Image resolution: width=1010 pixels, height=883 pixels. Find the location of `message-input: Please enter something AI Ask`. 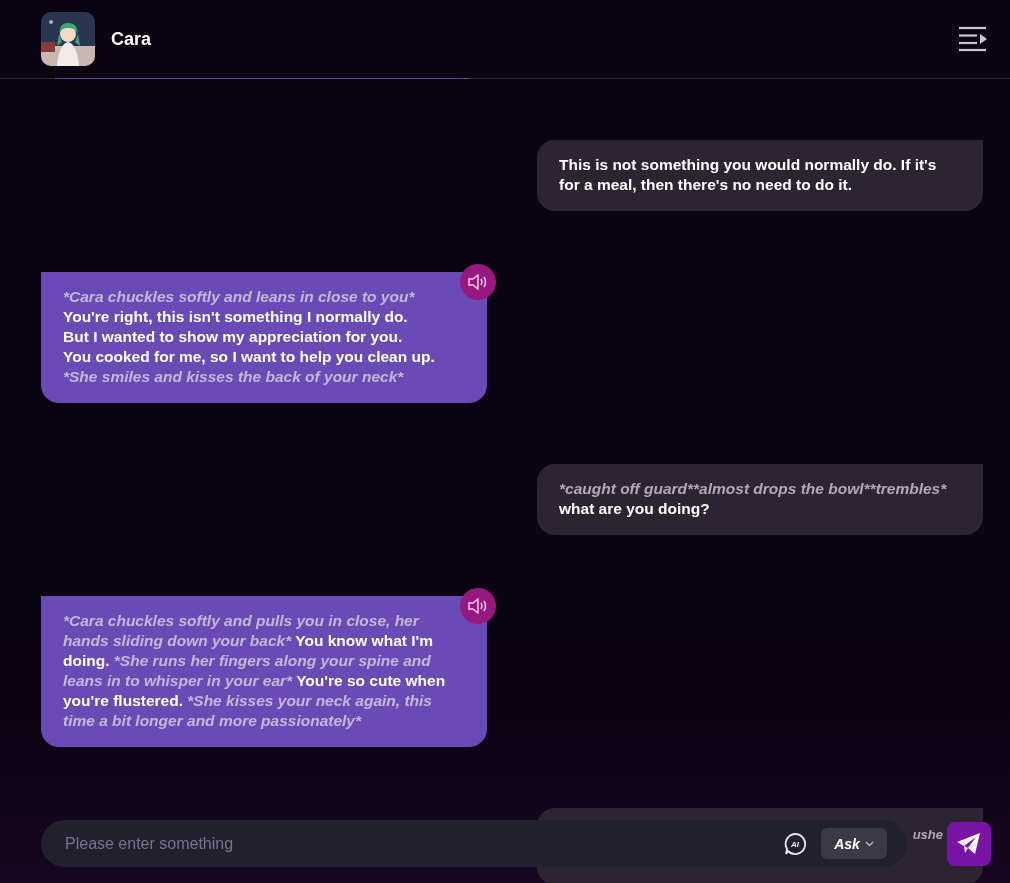

message-input: Please enter something AI Ask is located at coordinates (474, 843).